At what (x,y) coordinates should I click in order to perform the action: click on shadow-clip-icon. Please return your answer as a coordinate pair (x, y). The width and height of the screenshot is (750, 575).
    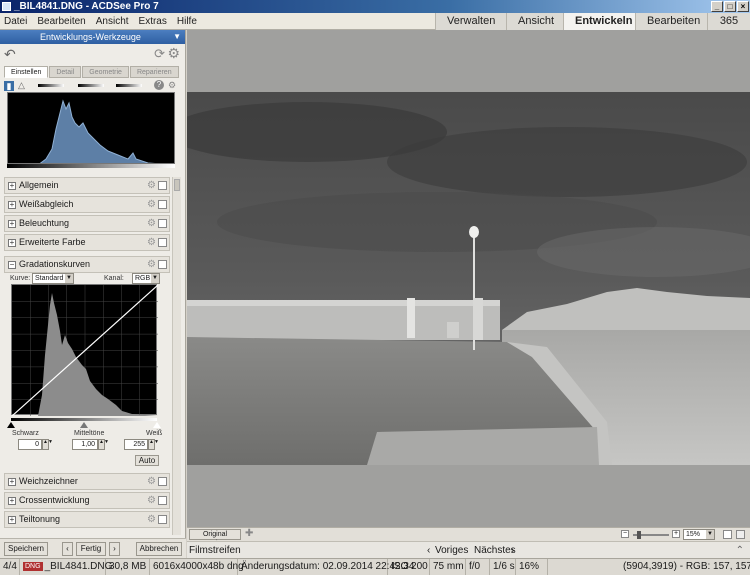
    Looking at the image, I should click on (51, 85).